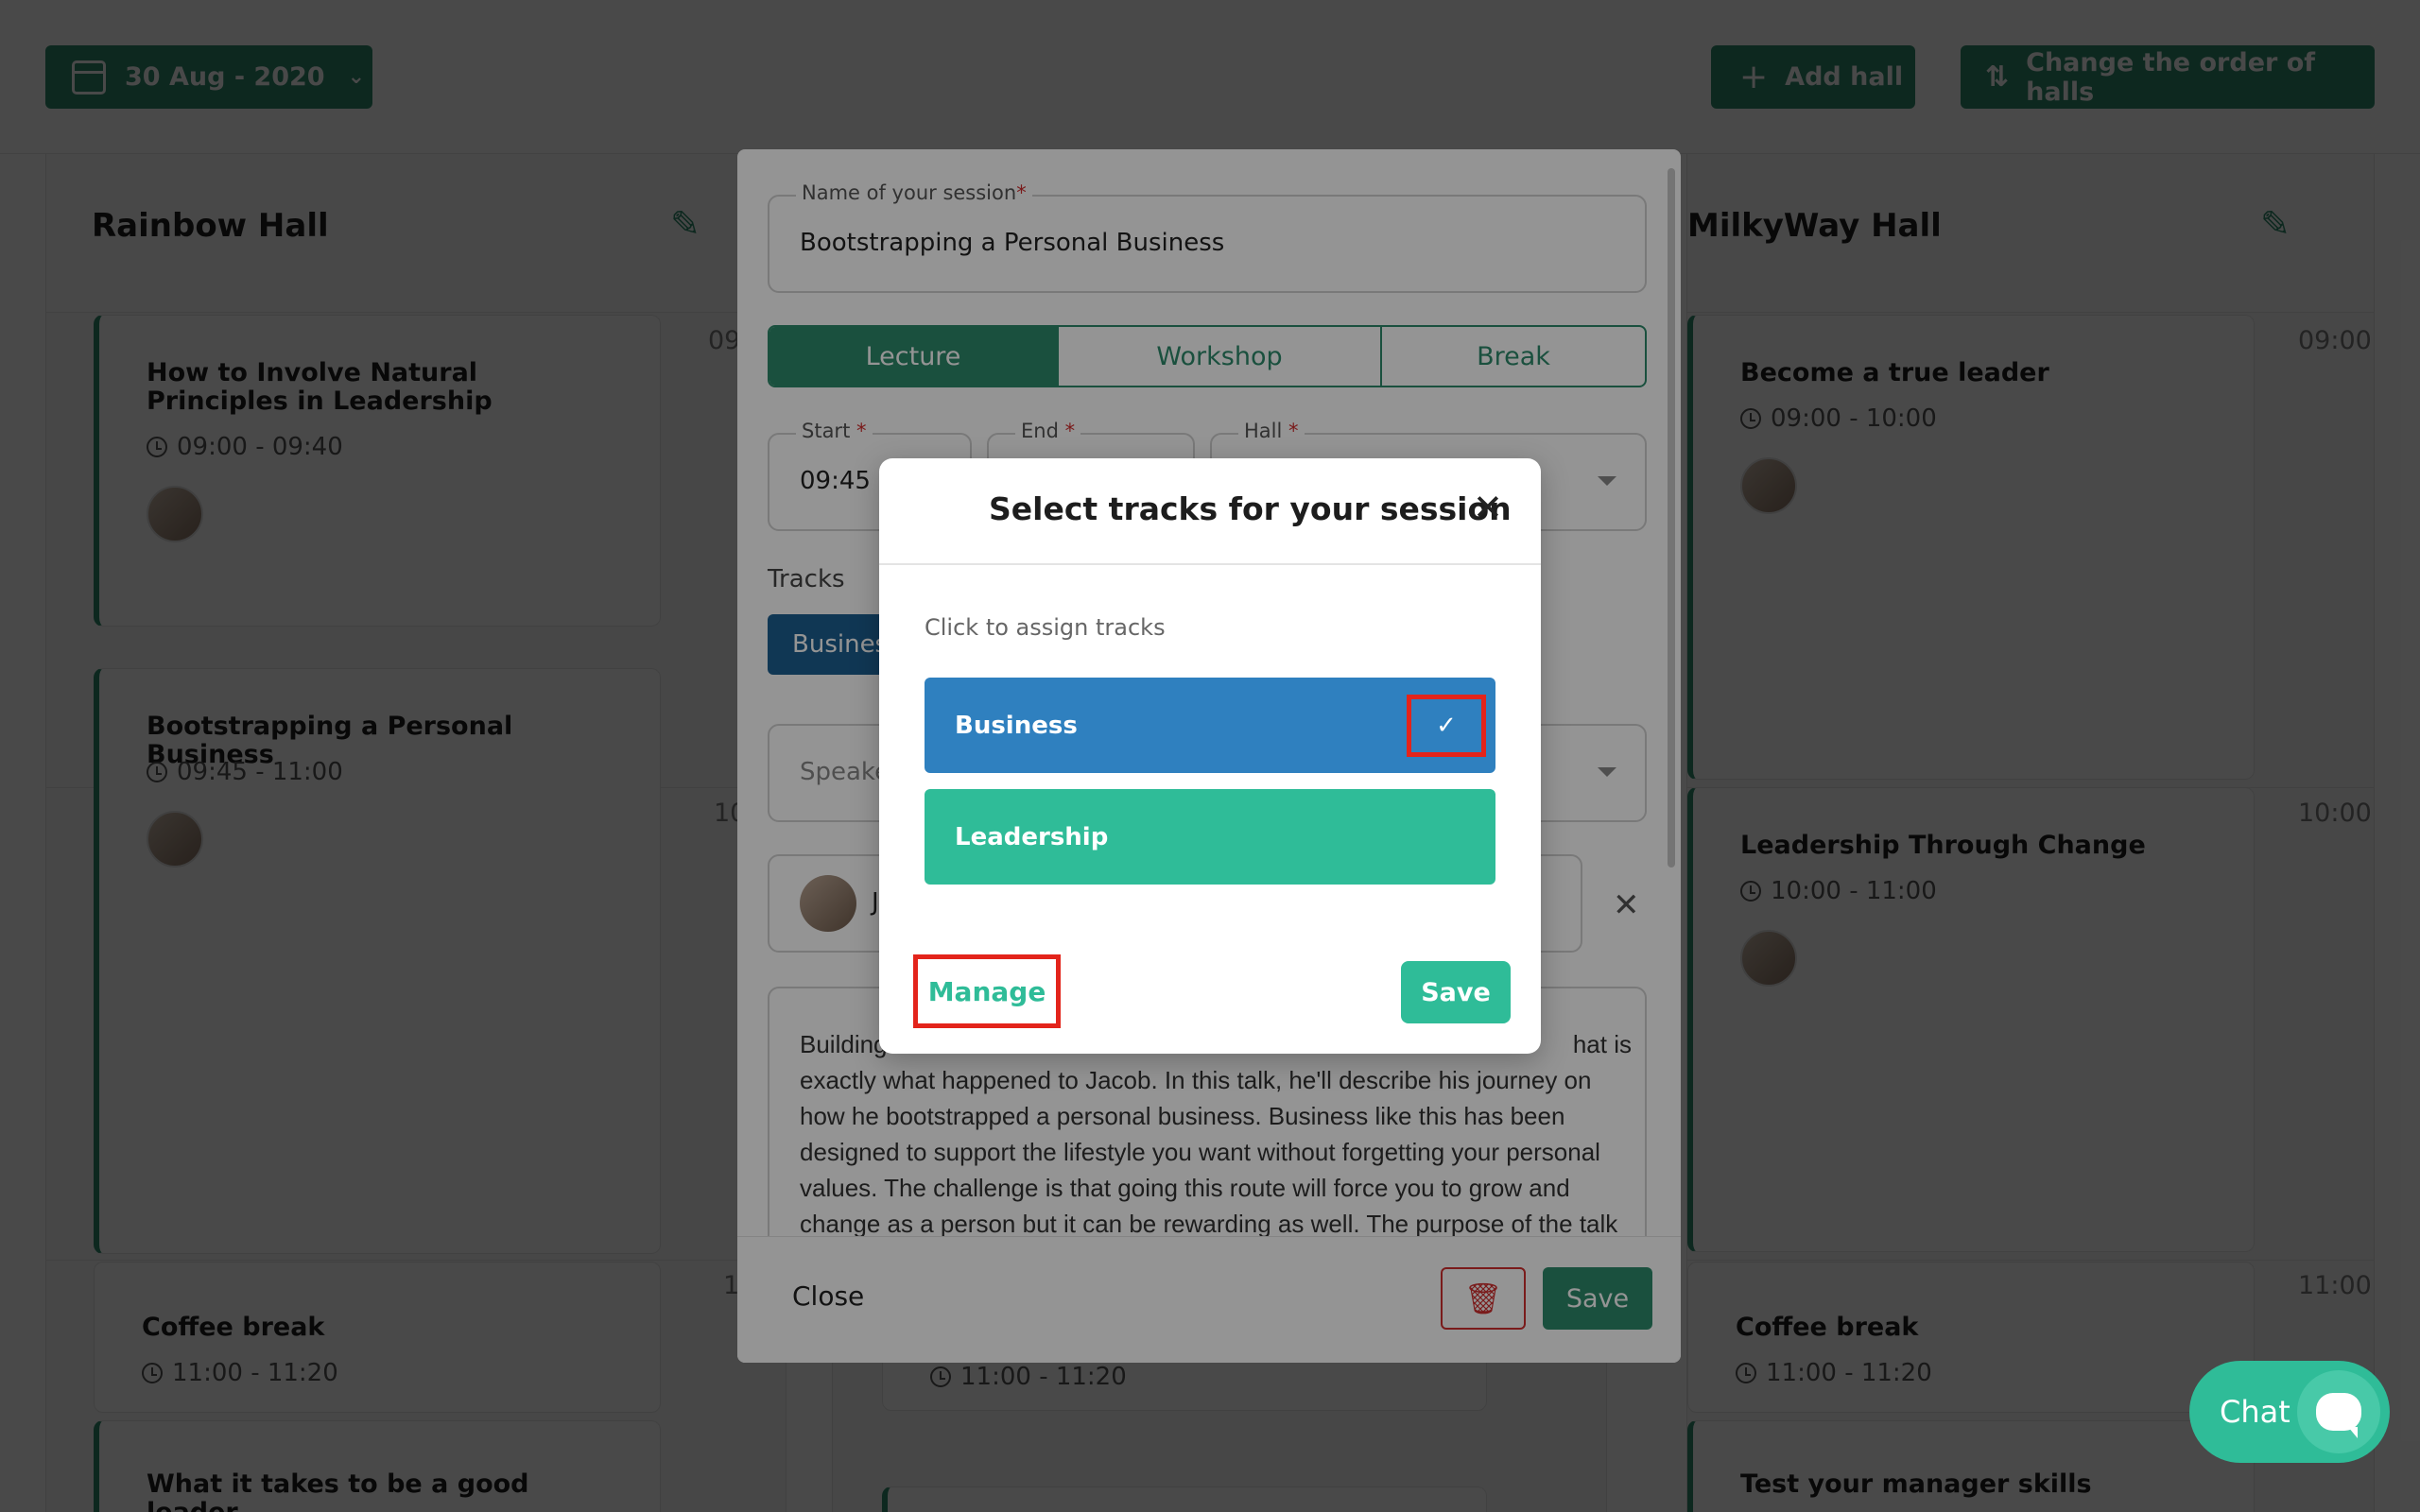  I want to click on check-icon: ✓, so click(1446, 726).